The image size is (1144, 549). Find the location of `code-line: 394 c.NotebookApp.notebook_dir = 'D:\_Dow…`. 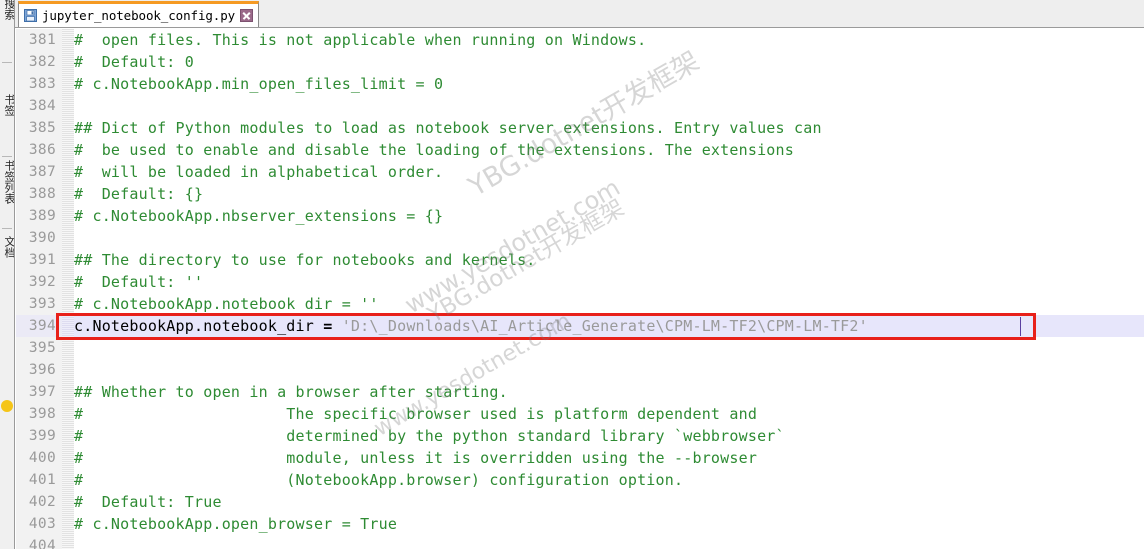

code-line: 394 c.NotebookApp.notebook_dir = 'D:\_Dow… is located at coordinates (580, 326).